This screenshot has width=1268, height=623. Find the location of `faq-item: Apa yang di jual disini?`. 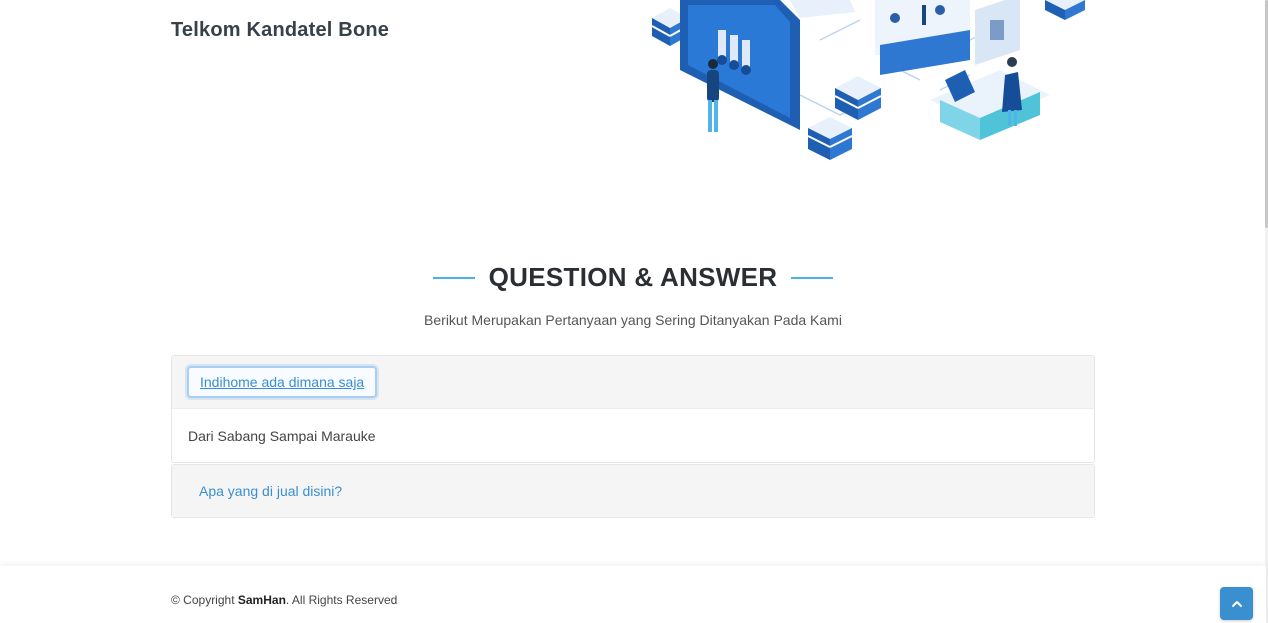

faq-item: Apa yang di jual disini? is located at coordinates (633, 491).